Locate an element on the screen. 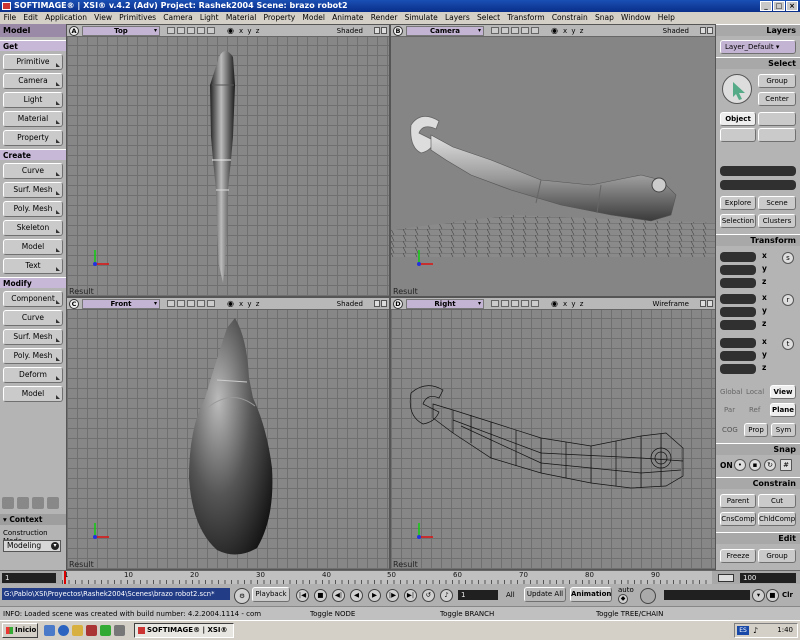  scale-x-field is located at coordinates (738, 257).